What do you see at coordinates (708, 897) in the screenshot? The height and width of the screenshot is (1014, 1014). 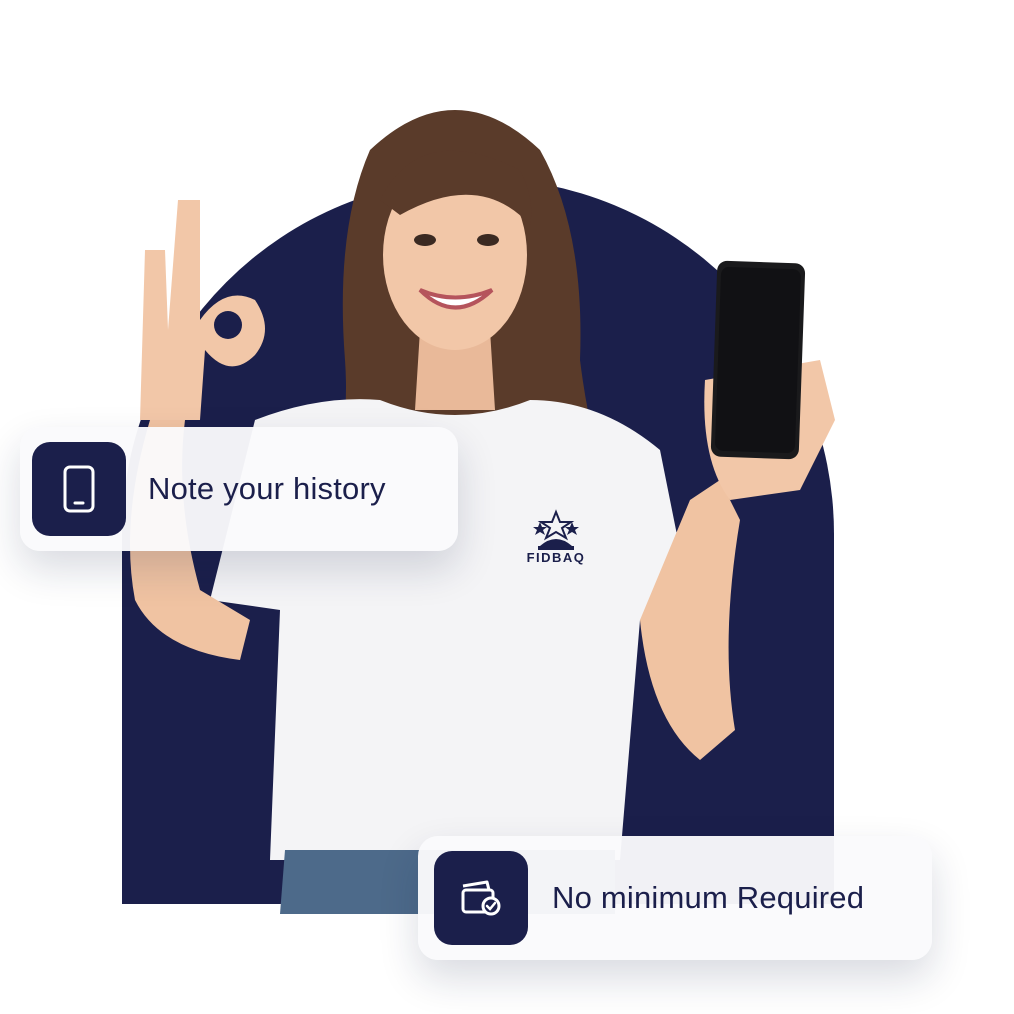 I see `feature-label: No minimum Required` at bounding box center [708, 897].